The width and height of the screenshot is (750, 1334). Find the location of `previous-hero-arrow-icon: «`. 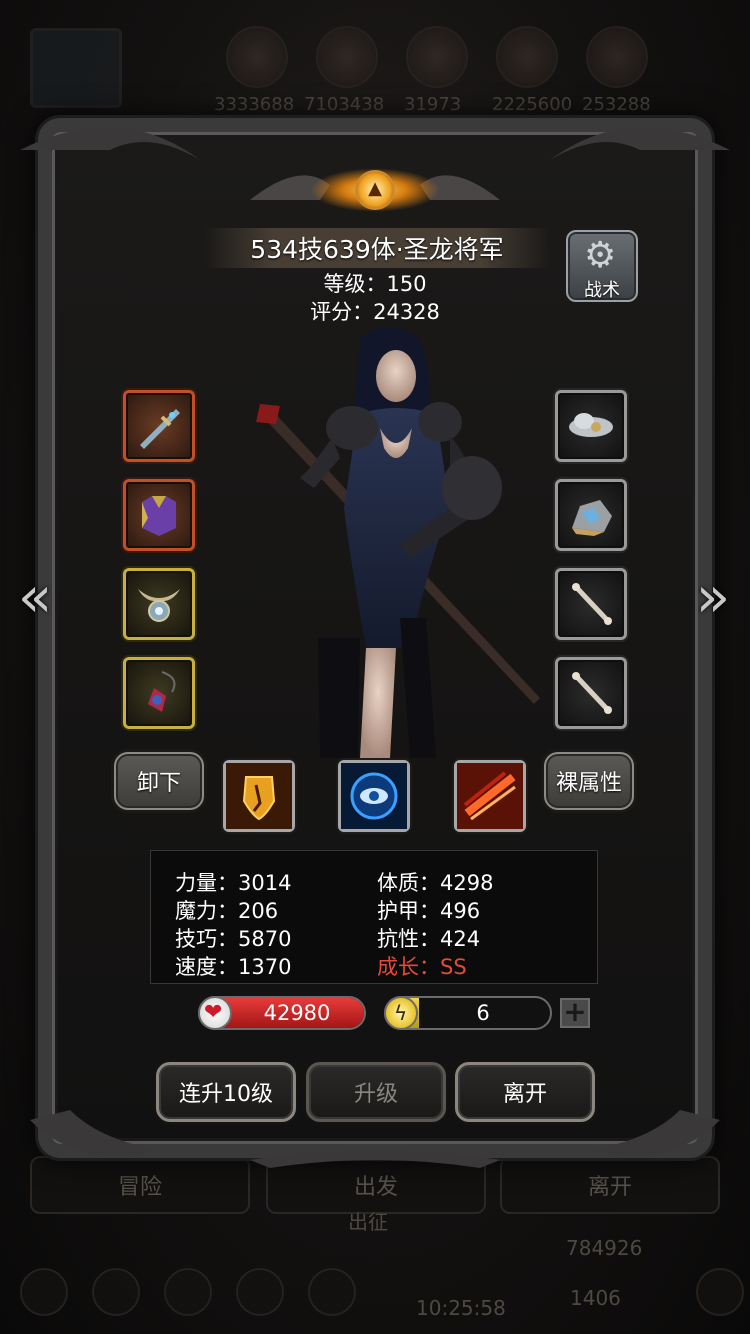

previous-hero-arrow-icon: « is located at coordinates (35, 598).